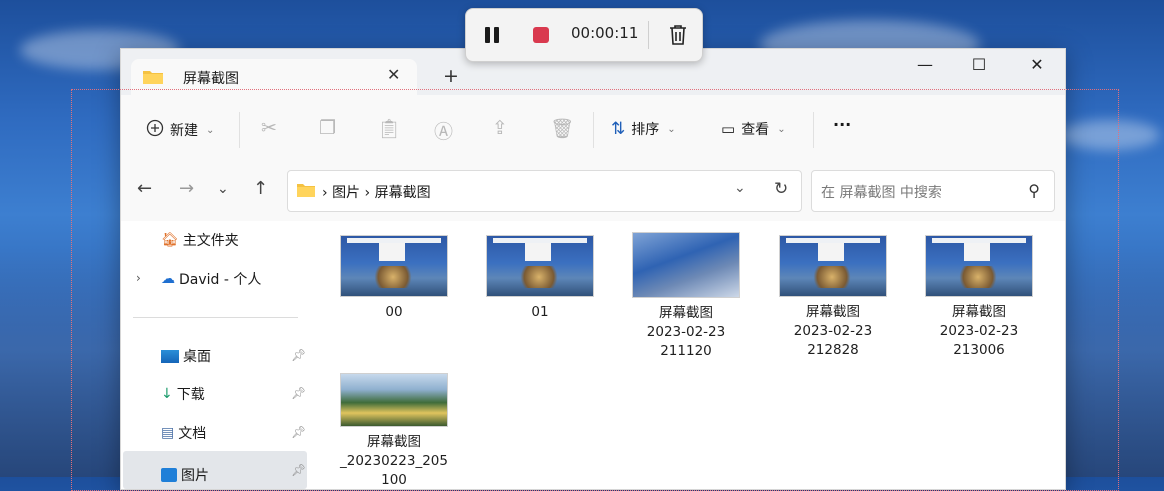 This screenshot has width=1164, height=491. What do you see at coordinates (170, 356) in the screenshot?
I see `desktop-icon` at bounding box center [170, 356].